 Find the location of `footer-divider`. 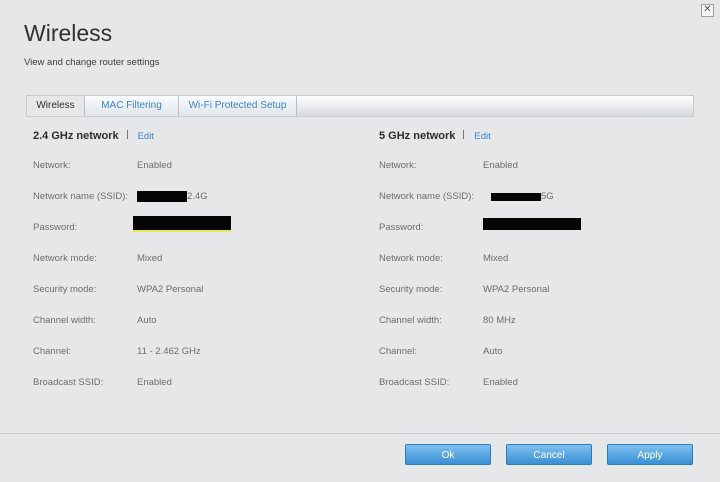

footer-divider is located at coordinates (360, 433).